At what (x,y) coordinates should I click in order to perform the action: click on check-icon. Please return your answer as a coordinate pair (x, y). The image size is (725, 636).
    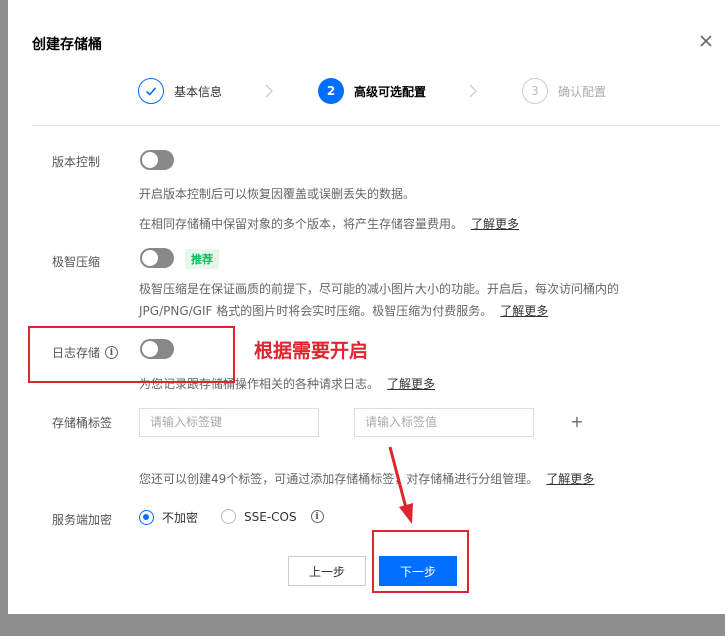
    Looking at the image, I should click on (151, 91).